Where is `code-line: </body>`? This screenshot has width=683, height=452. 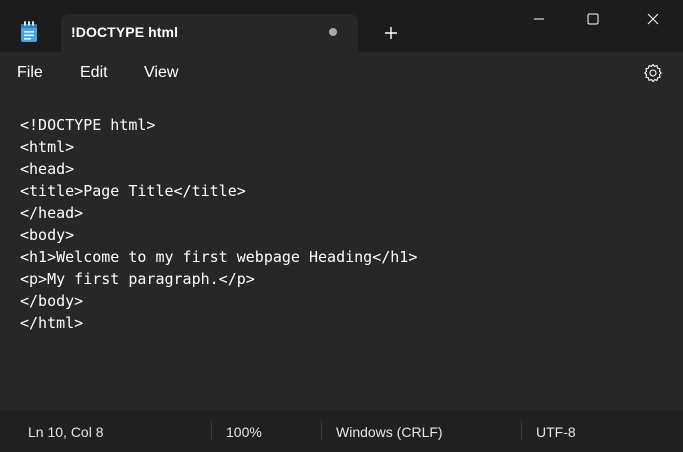
code-line: </body> is located at coordinates (52, 301).